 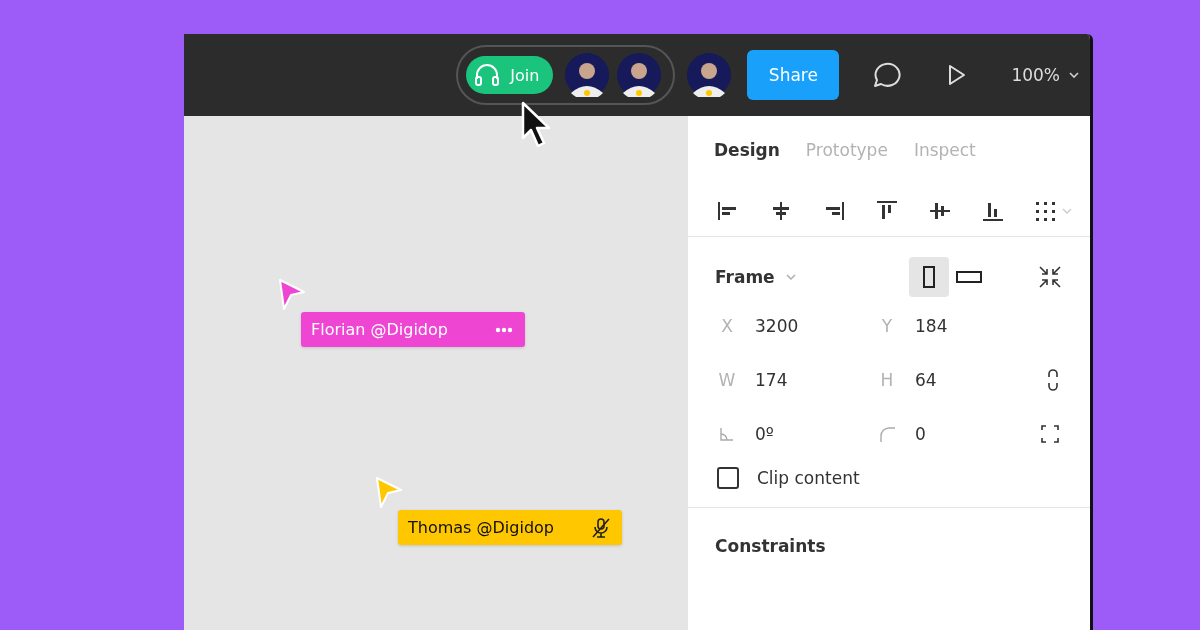 I want to click on field-label: Y, so click(x=887, y=326).